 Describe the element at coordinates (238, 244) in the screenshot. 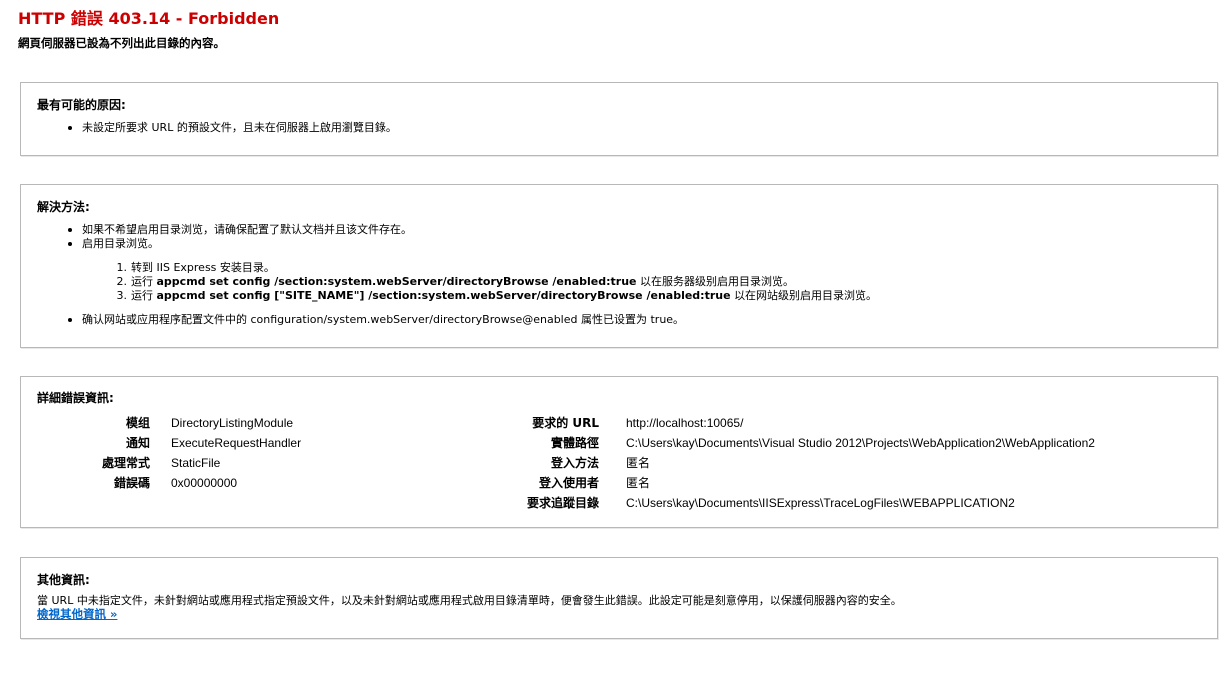

I see `solution-item: 启用目录浏览。` at that location.